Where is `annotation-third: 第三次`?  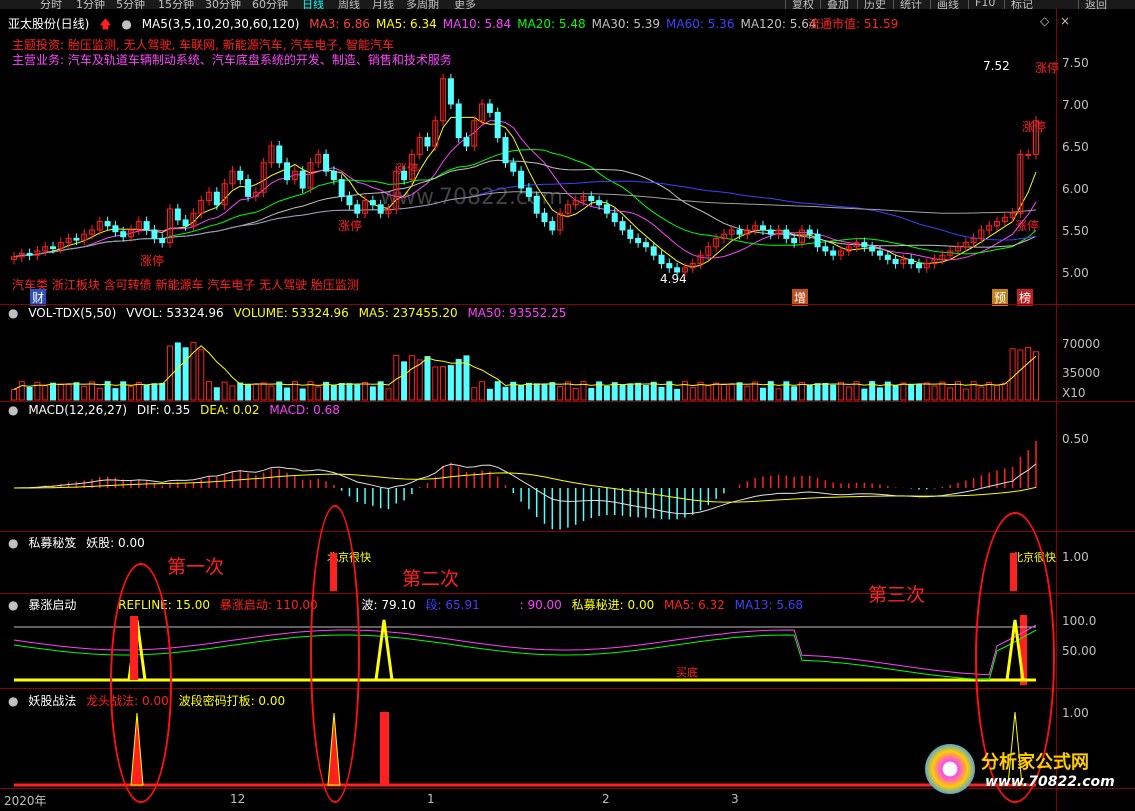 annotation-third: 第三次 is located at coordinates (897, 595).